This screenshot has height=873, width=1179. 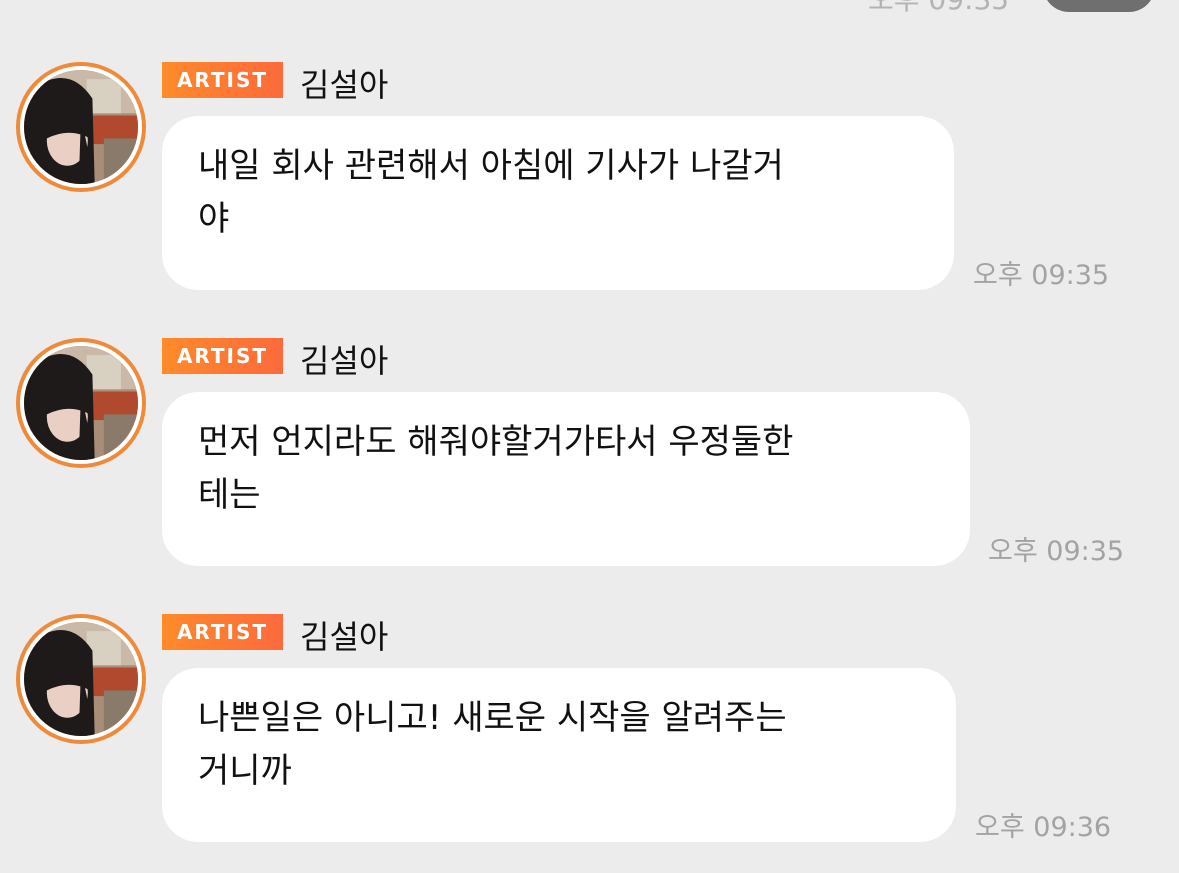 I want to click on message-text-line: 야, so click(x=214, y=219).